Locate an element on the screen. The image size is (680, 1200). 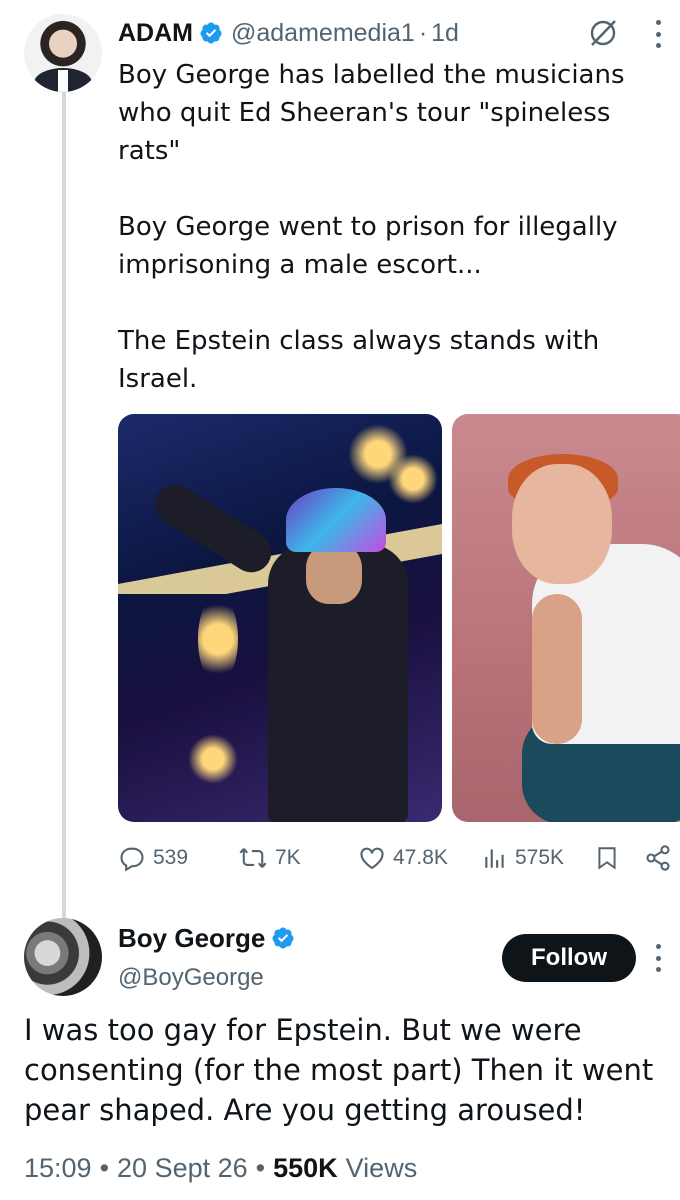
reply-views-count: 550K is located at coordinates (305, 1167).